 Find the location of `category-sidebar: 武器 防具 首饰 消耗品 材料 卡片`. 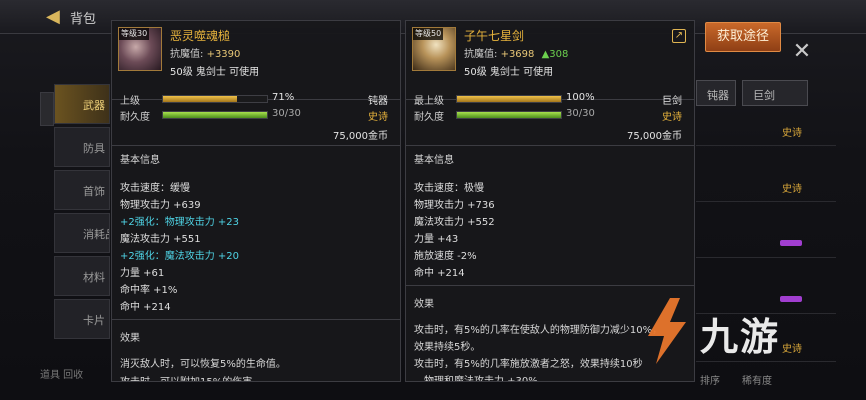

category-sidebar: 武器 防具 首饰 消耗品 材料 卡片 is located at coordinates (82, 213).